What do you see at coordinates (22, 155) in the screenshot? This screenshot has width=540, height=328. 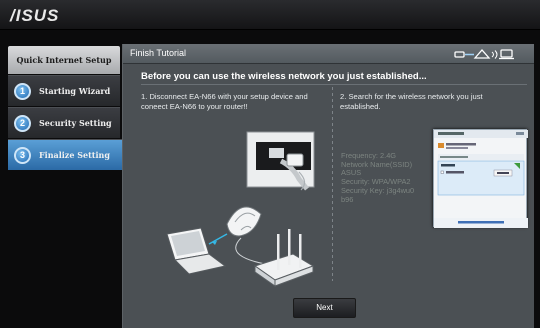 I see `step-number: 3` at bounding box center [22, 155].